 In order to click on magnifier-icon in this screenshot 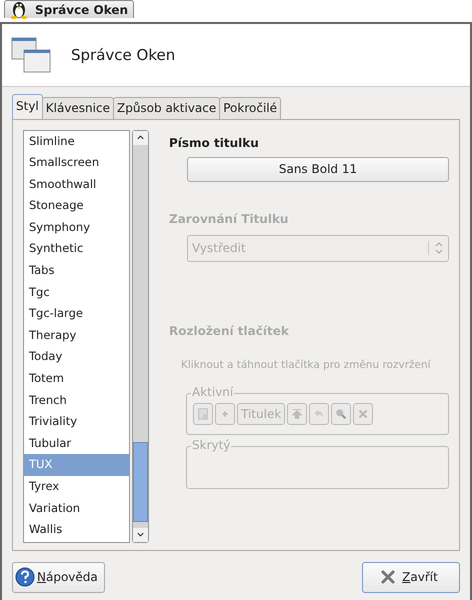, I will do `click(341, 413)`.